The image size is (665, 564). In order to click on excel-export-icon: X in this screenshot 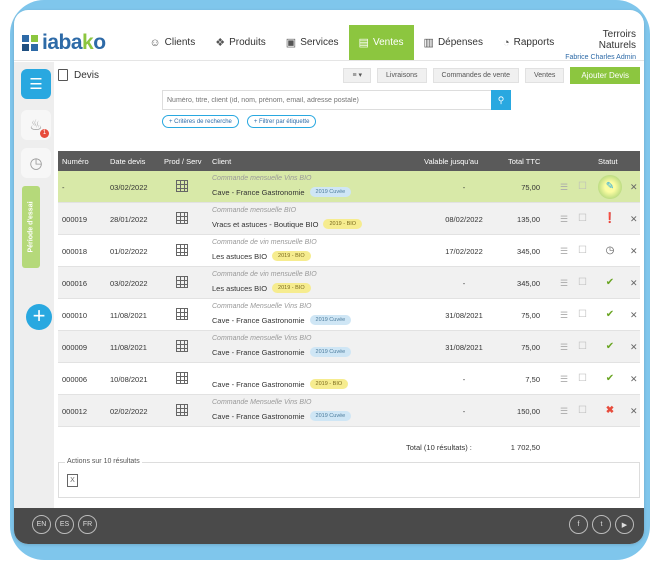, I will do `click(72, 480)`.